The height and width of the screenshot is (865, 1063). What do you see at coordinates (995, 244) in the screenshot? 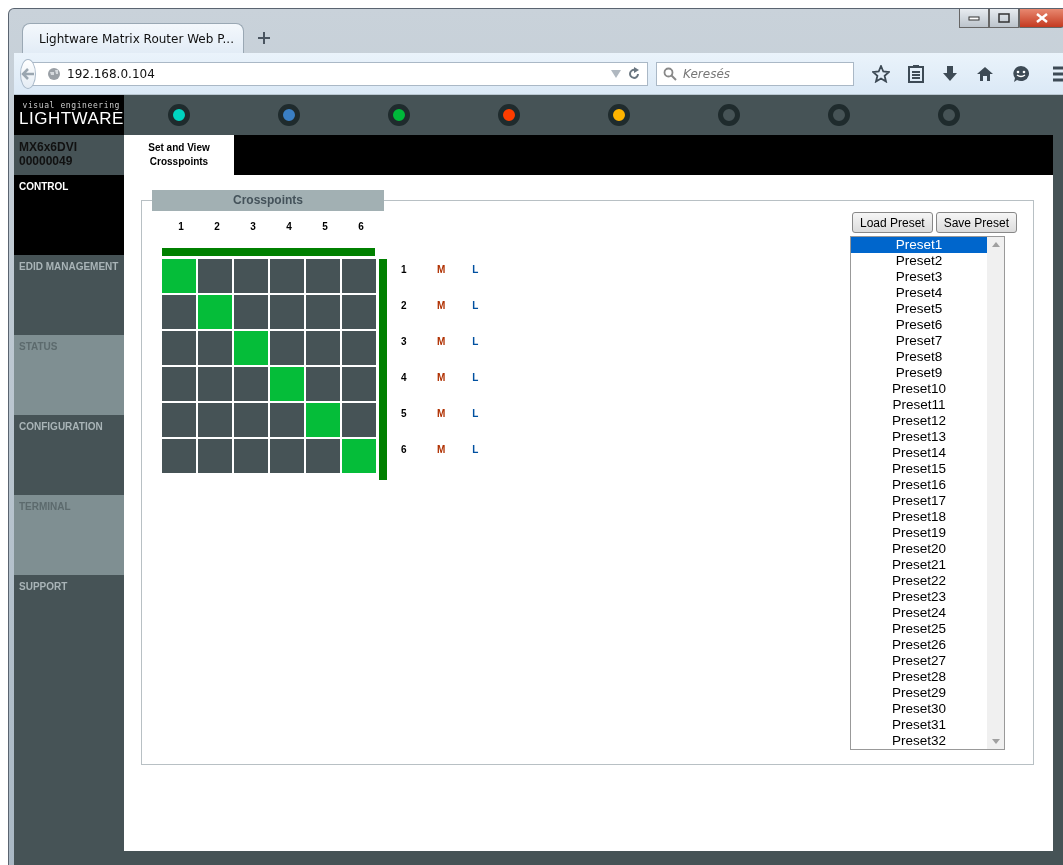
I see `scroll-up-icon` at bounding box center [995, 244].